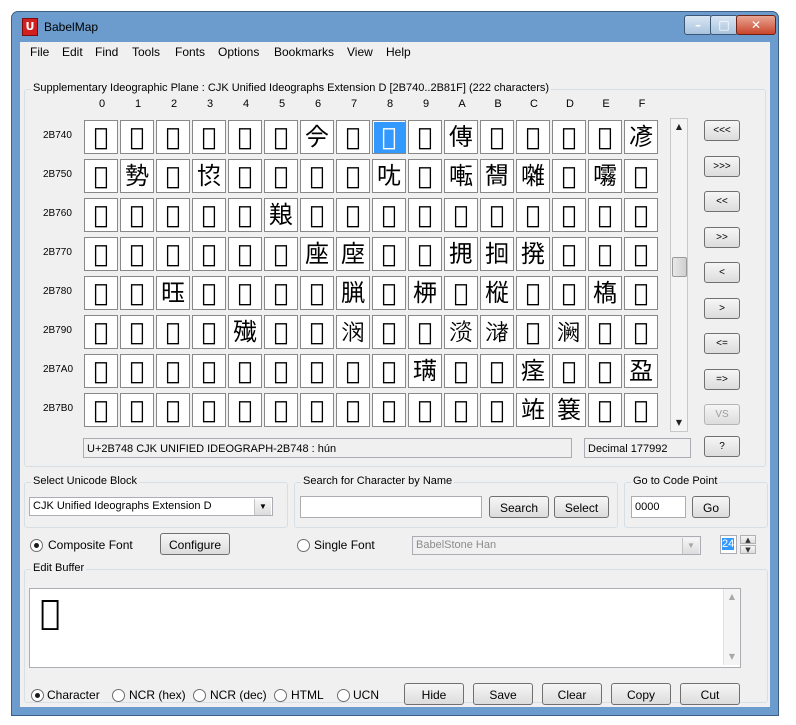 The width and height of the screenshot is (796, 725). I want to click on character-cell: 𫝈, so click(389, 137).